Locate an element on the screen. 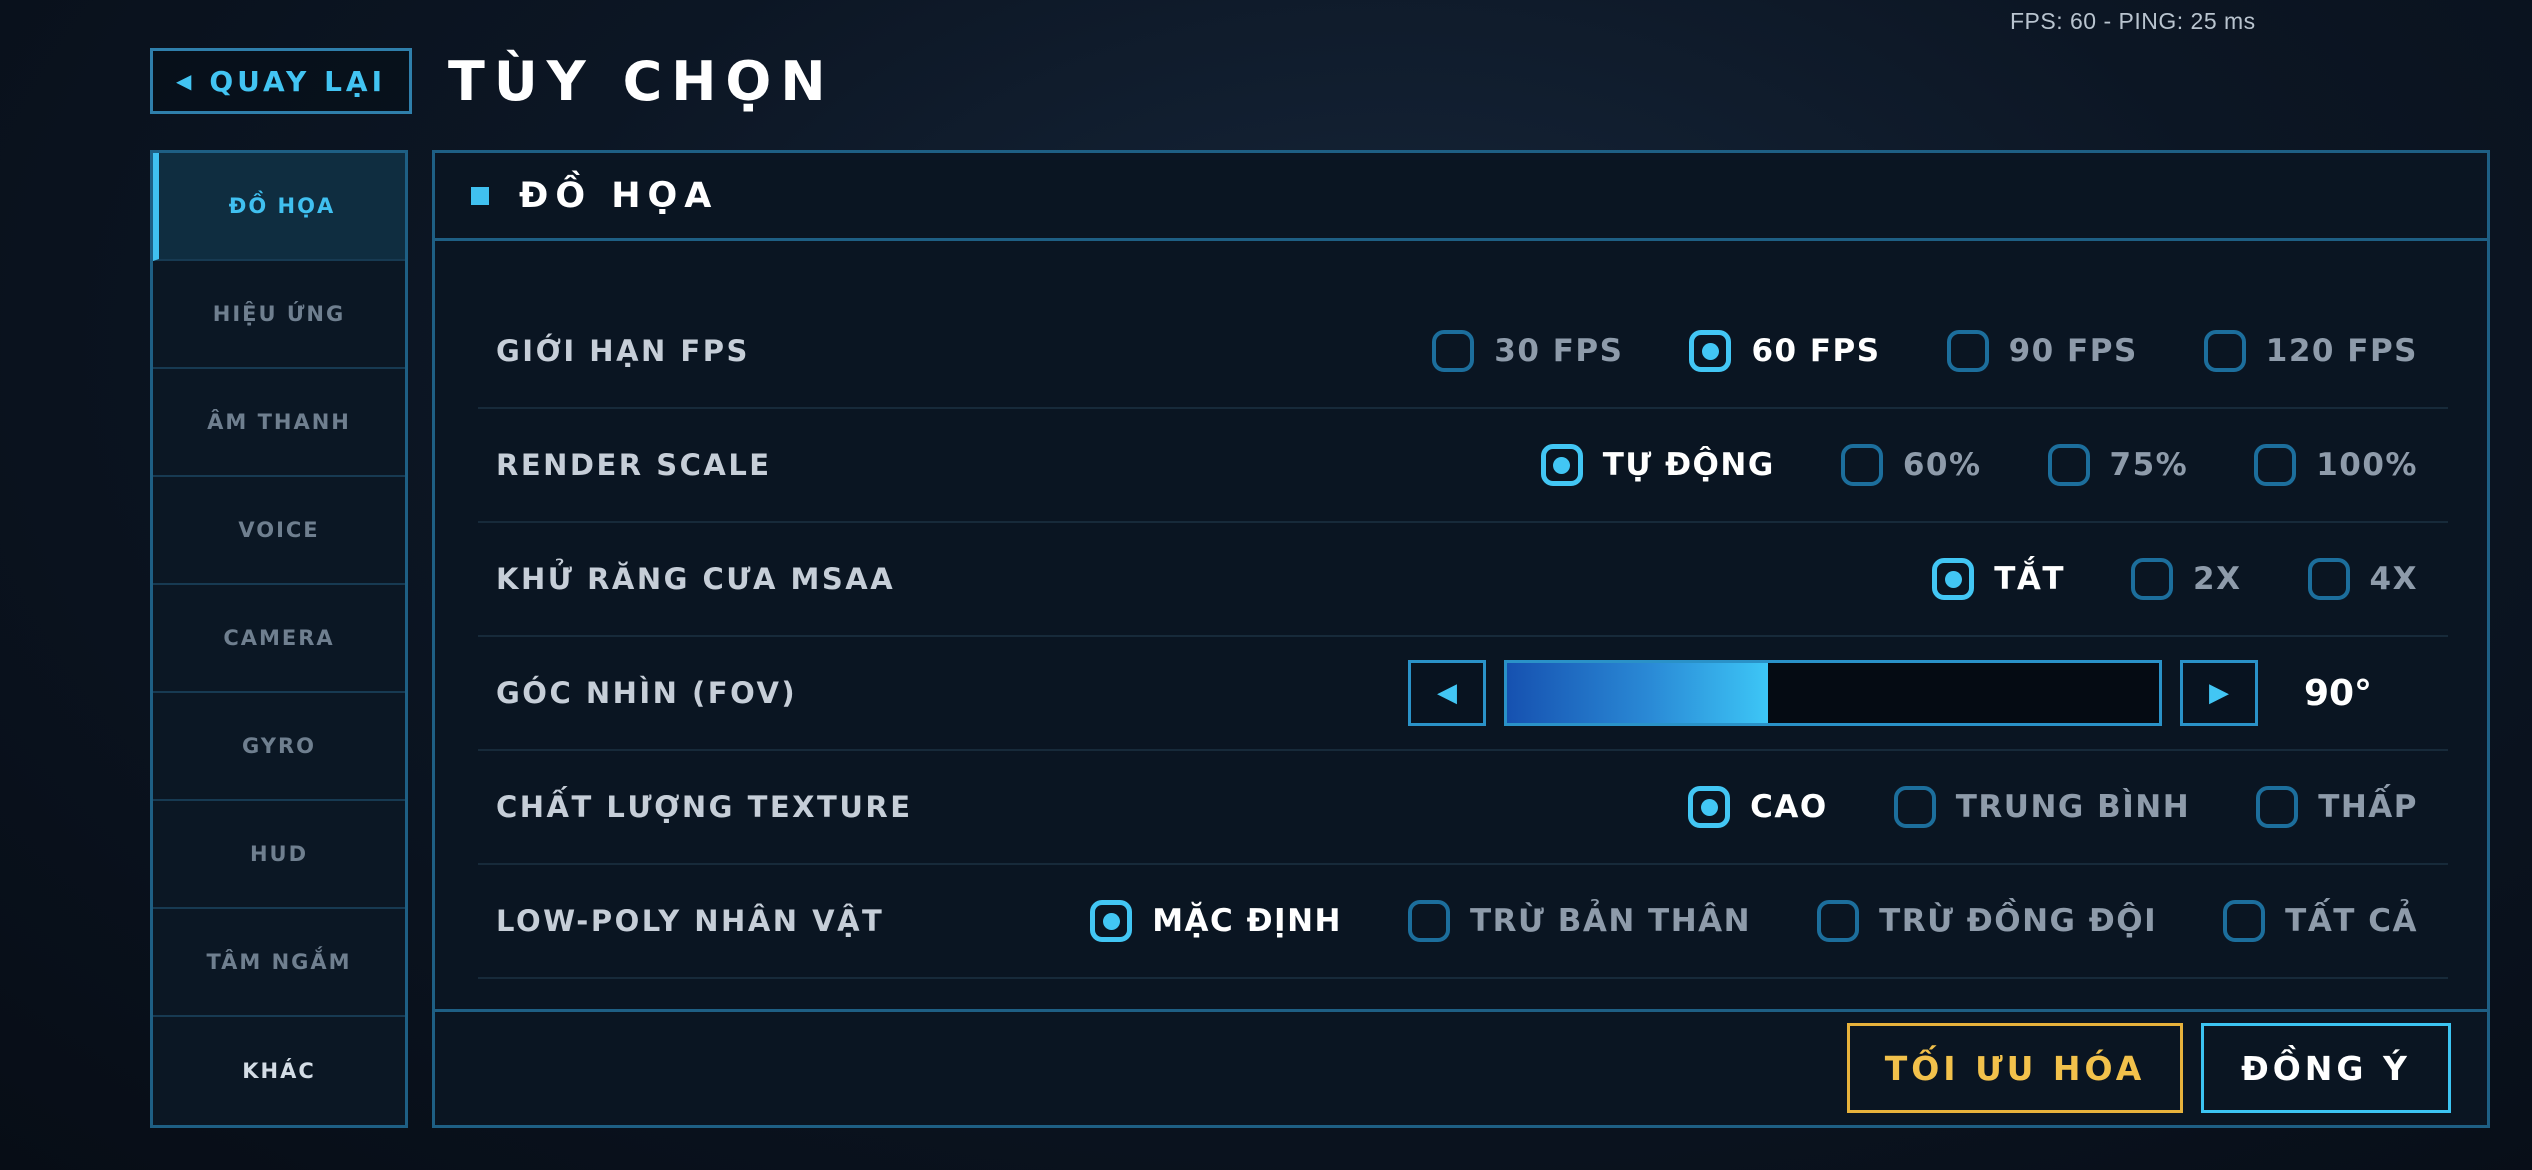 The height and width of the screenshot is (1170, 2532). fps-ping-readout: FPS: 60 - PING: 25 ms is located at coordinates (2133, 21).